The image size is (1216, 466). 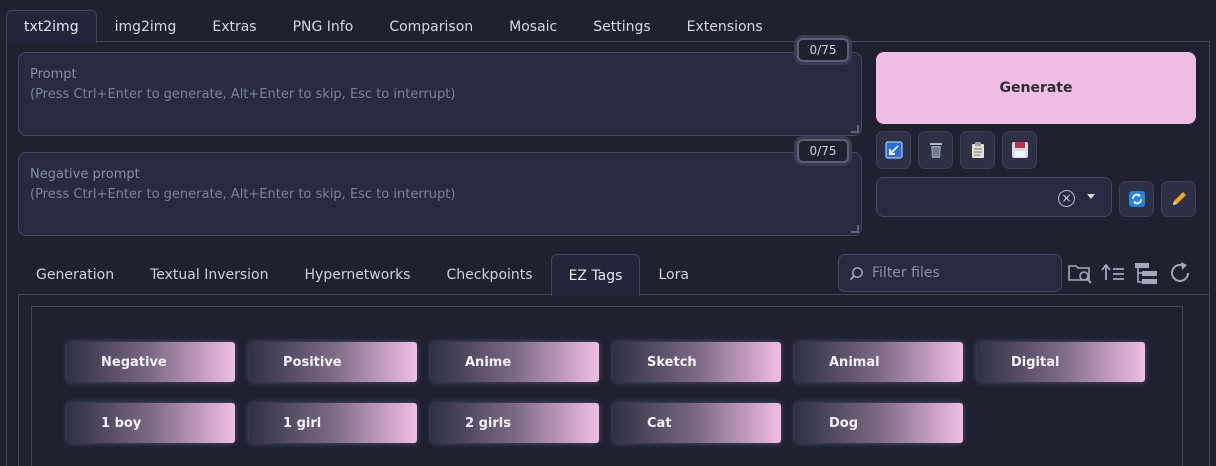 What do you see at coordinates (85, 174) in the screenshot?
I see `negative-prompt-label: Negative prompt` at bounding box center [85, 174].